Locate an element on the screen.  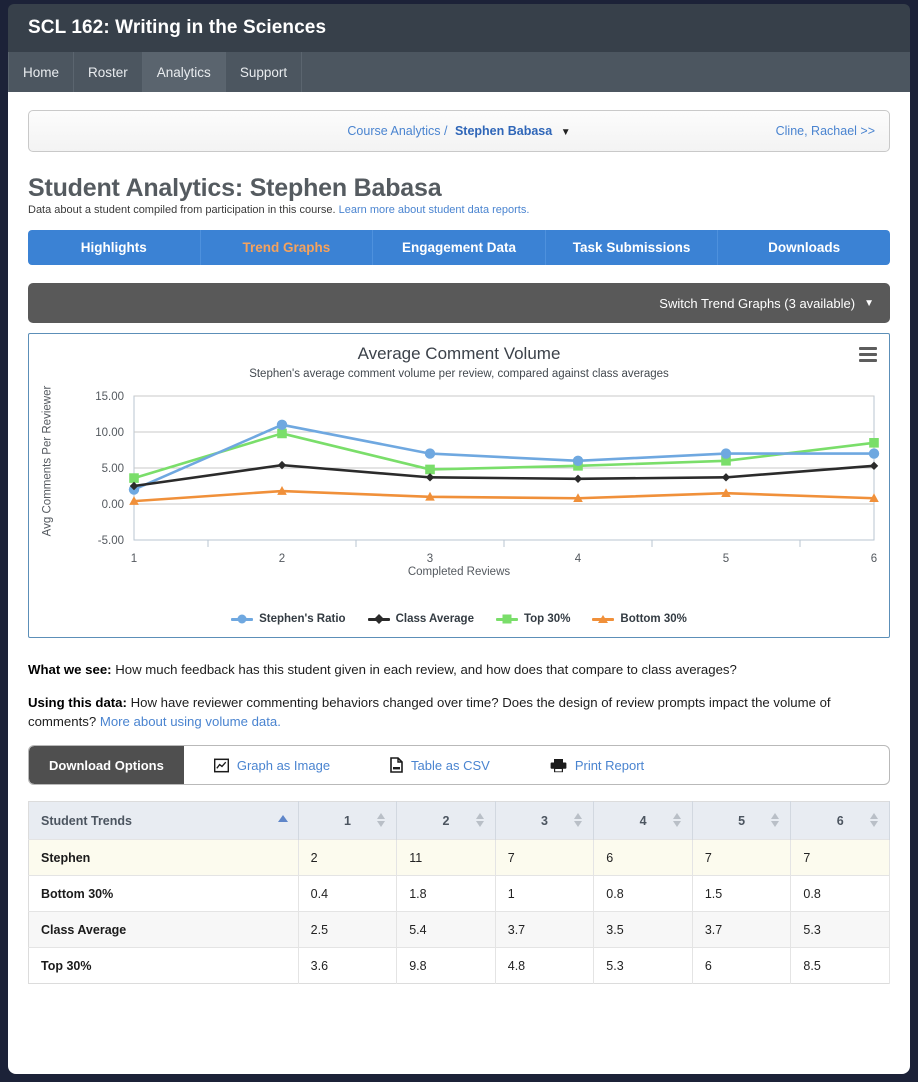
csv-file-icon is located at coordinates (396, 765).